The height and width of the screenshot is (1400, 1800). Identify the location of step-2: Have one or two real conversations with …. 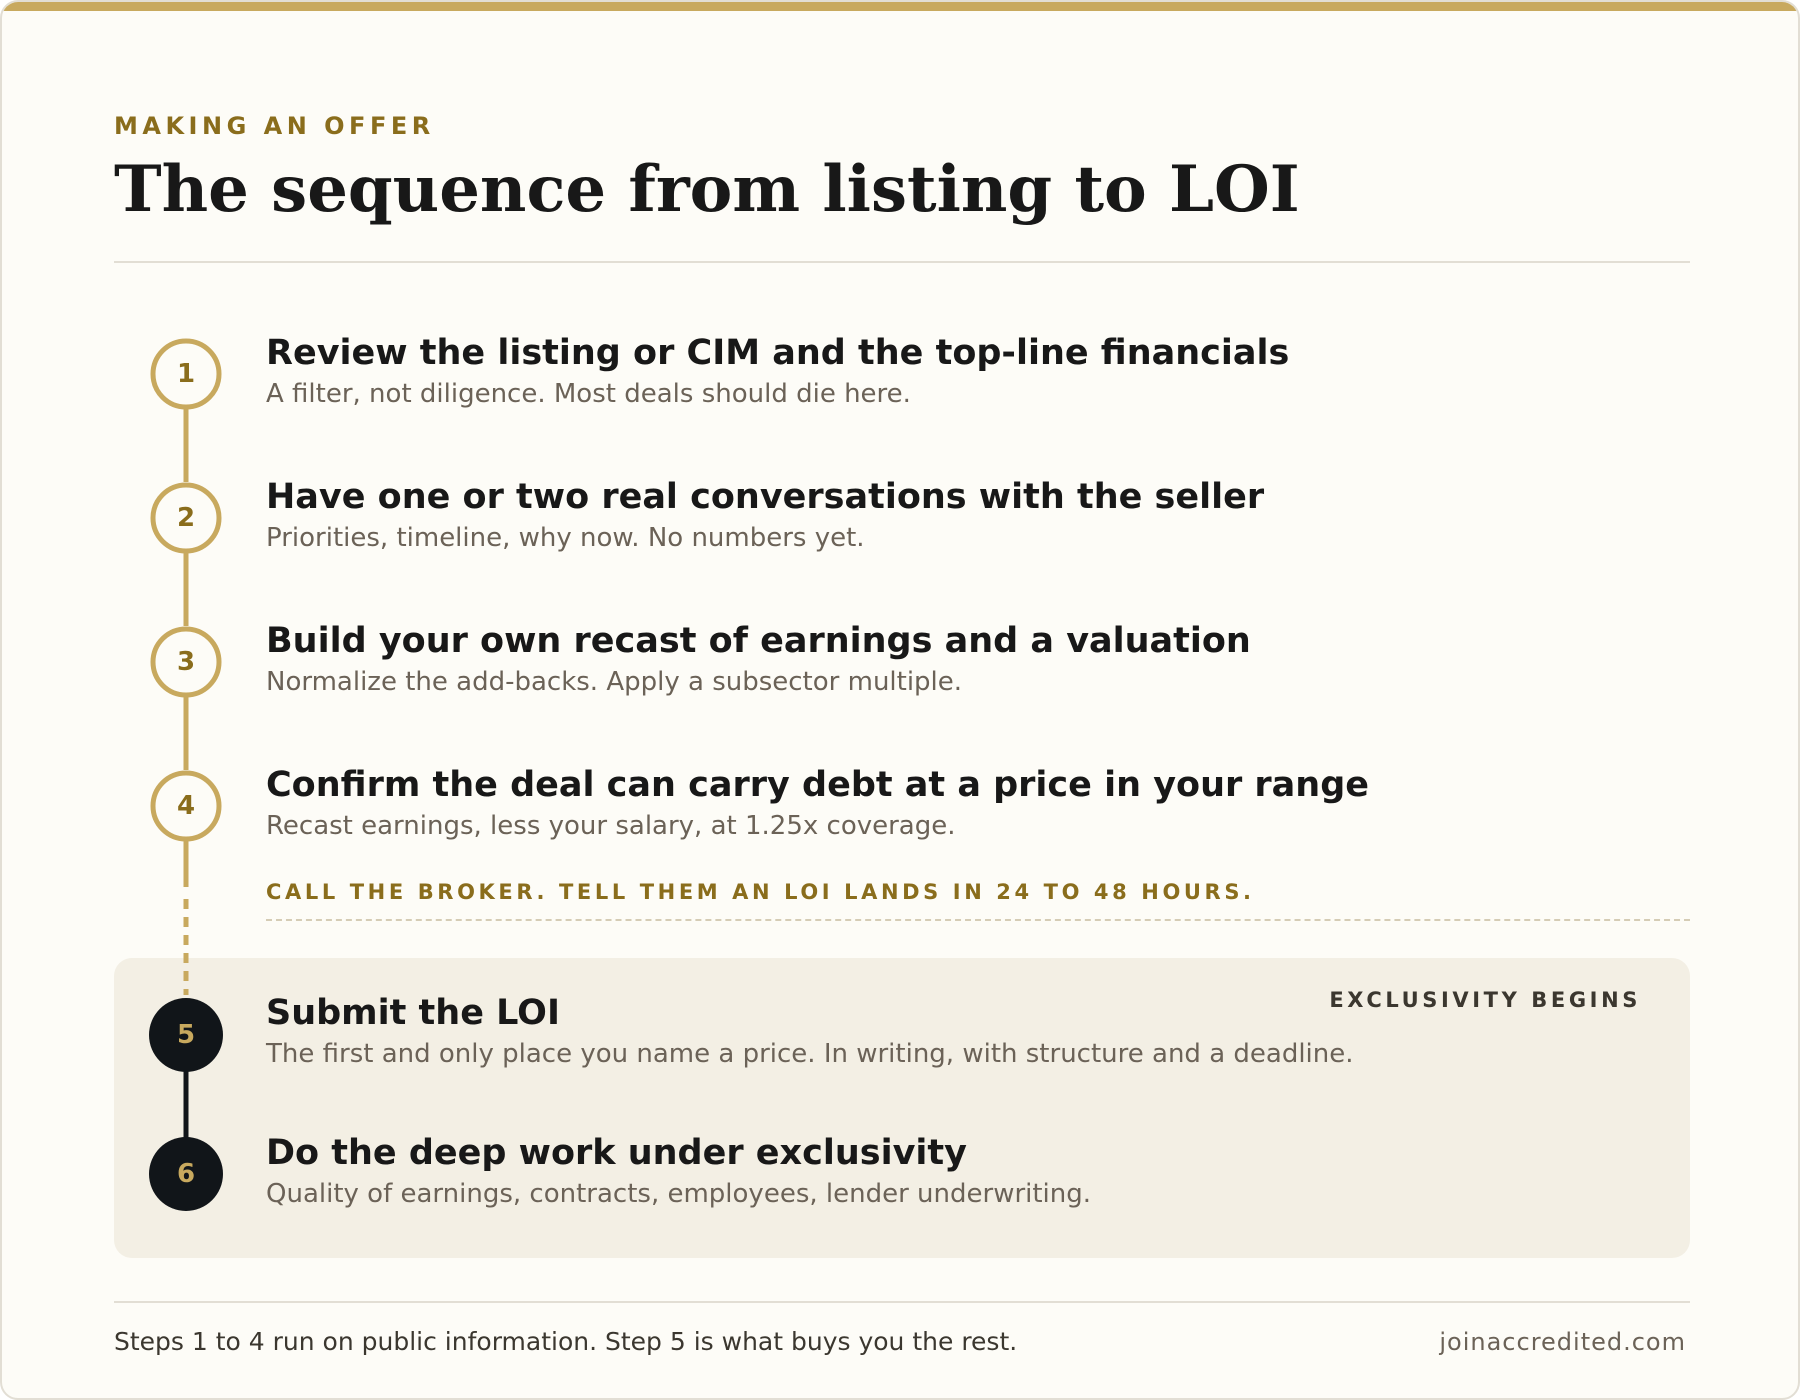
(765, 515).